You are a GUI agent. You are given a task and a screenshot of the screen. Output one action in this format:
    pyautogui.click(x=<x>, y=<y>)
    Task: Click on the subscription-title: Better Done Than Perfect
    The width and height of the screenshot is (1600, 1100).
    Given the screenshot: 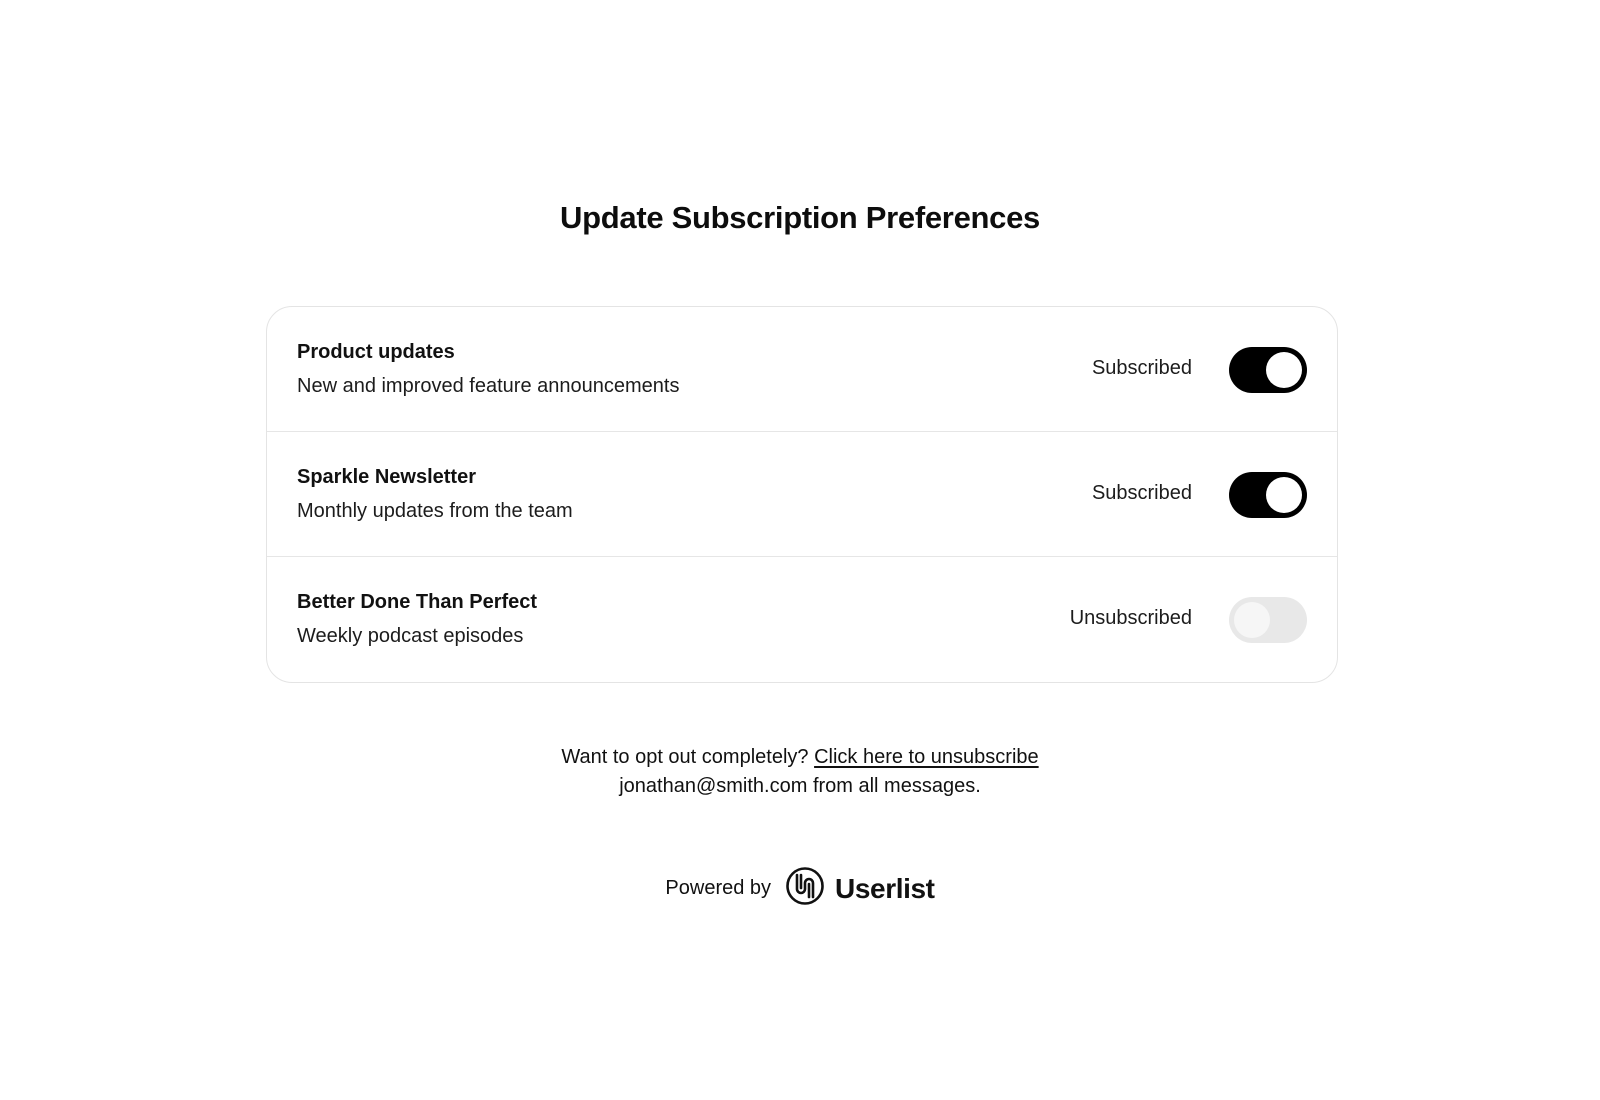 What is the action you would take?
    pyautogui.click(x=417, y=602)
    